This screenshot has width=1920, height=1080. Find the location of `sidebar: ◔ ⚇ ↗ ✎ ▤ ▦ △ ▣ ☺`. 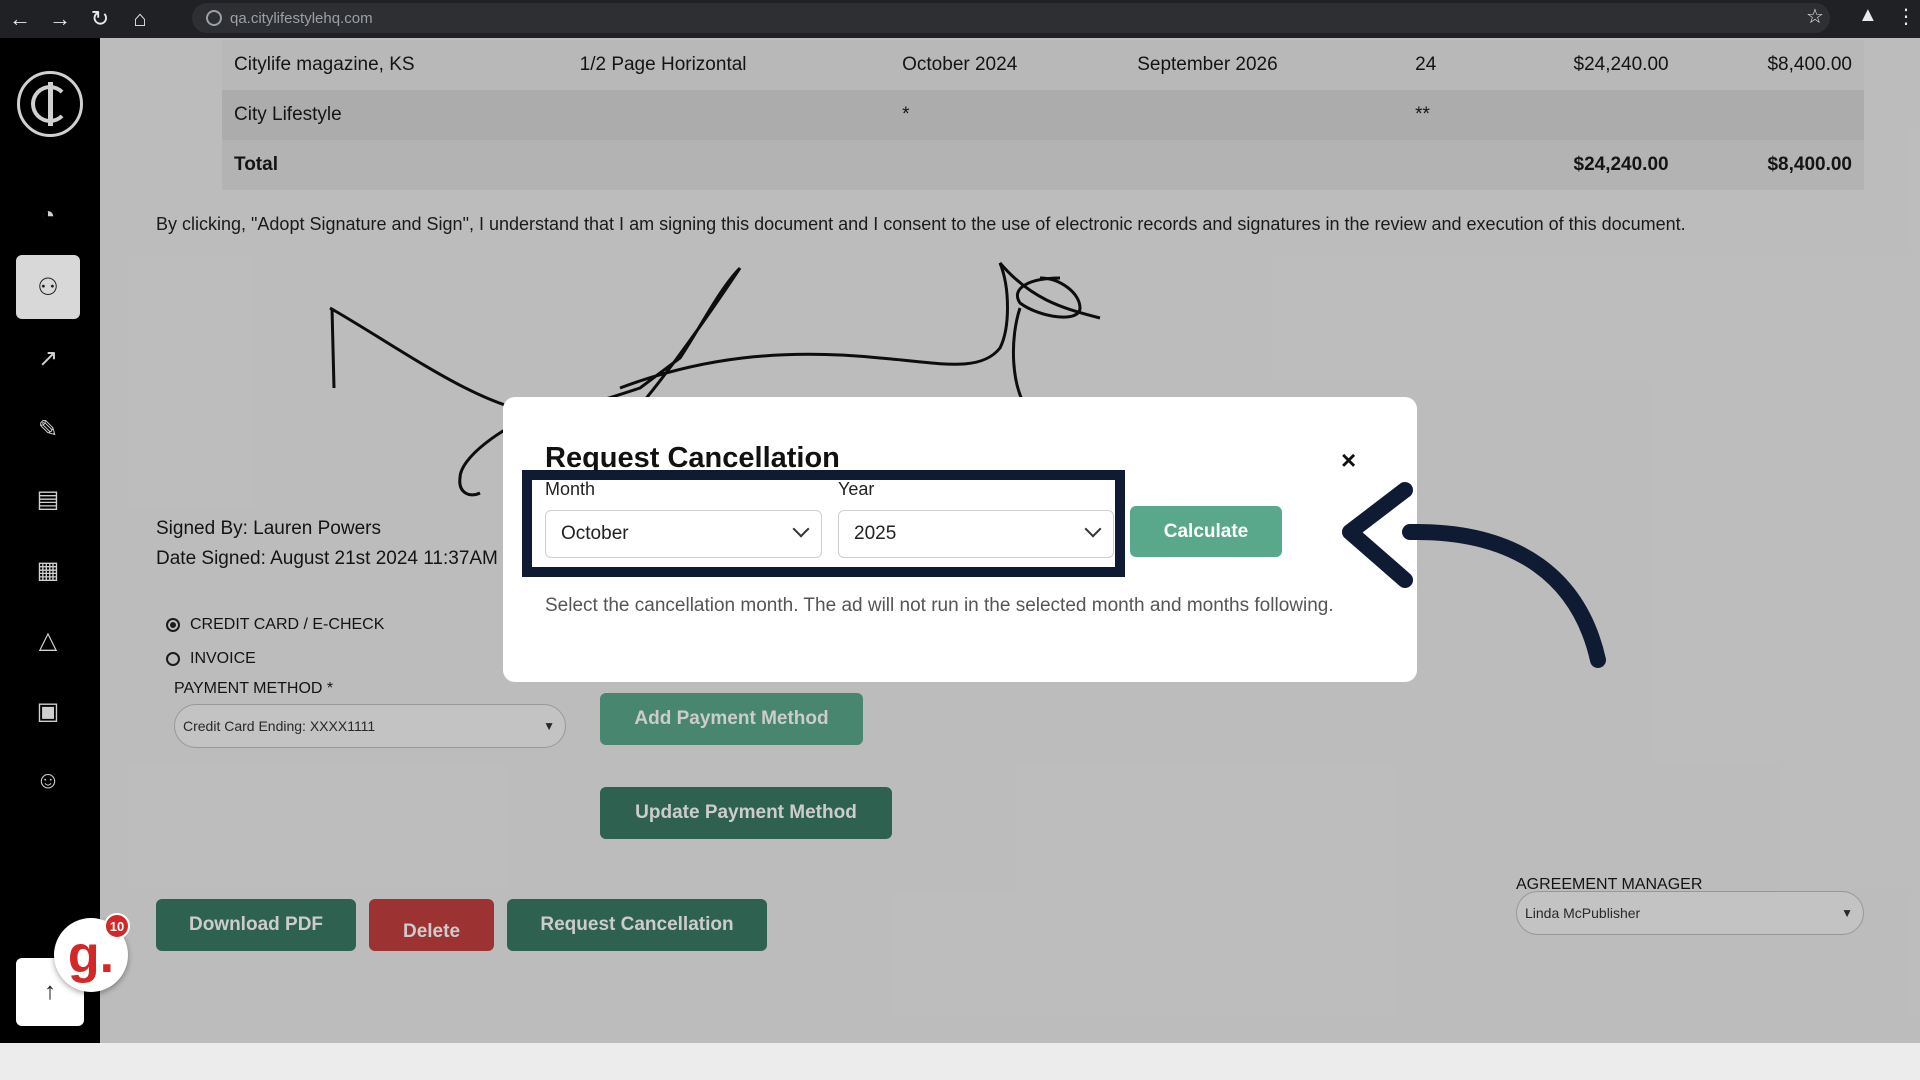

sidebar: ◔ ⚇ ↗ ✎ ▤ ▦ △ ▣ ☺ is located at coordinates (50, 540).